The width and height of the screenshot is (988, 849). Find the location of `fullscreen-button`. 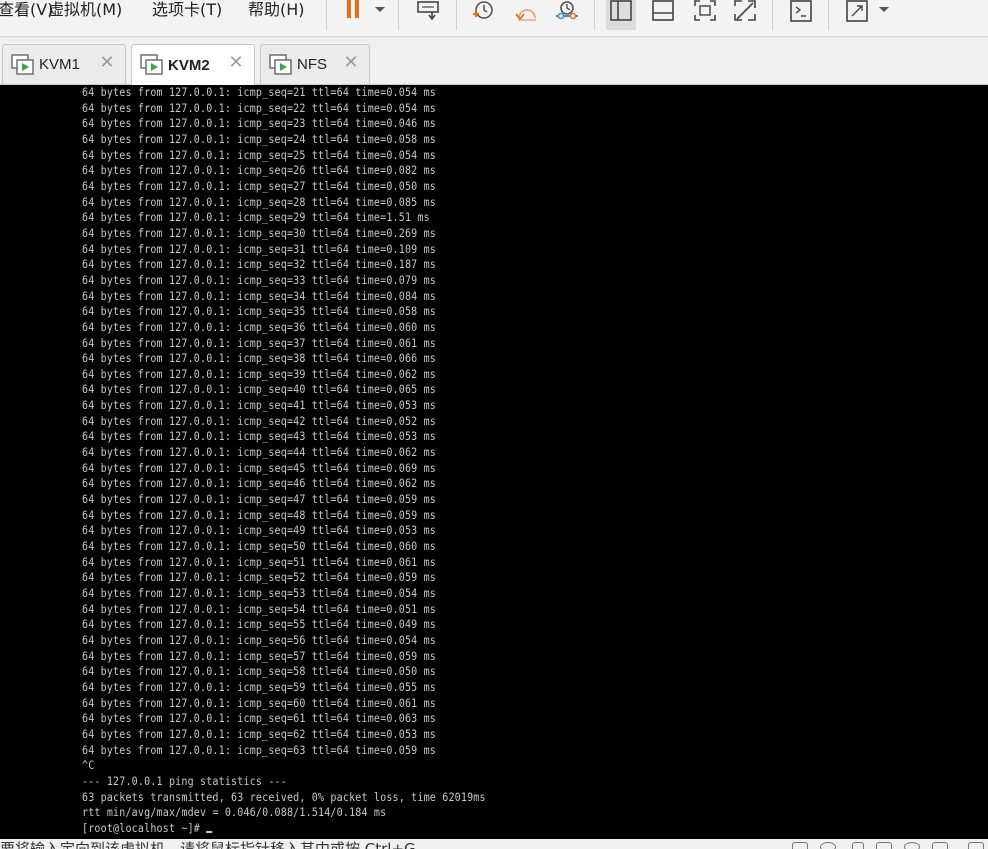

fullscreen-button is located at coordinates (705, 12).